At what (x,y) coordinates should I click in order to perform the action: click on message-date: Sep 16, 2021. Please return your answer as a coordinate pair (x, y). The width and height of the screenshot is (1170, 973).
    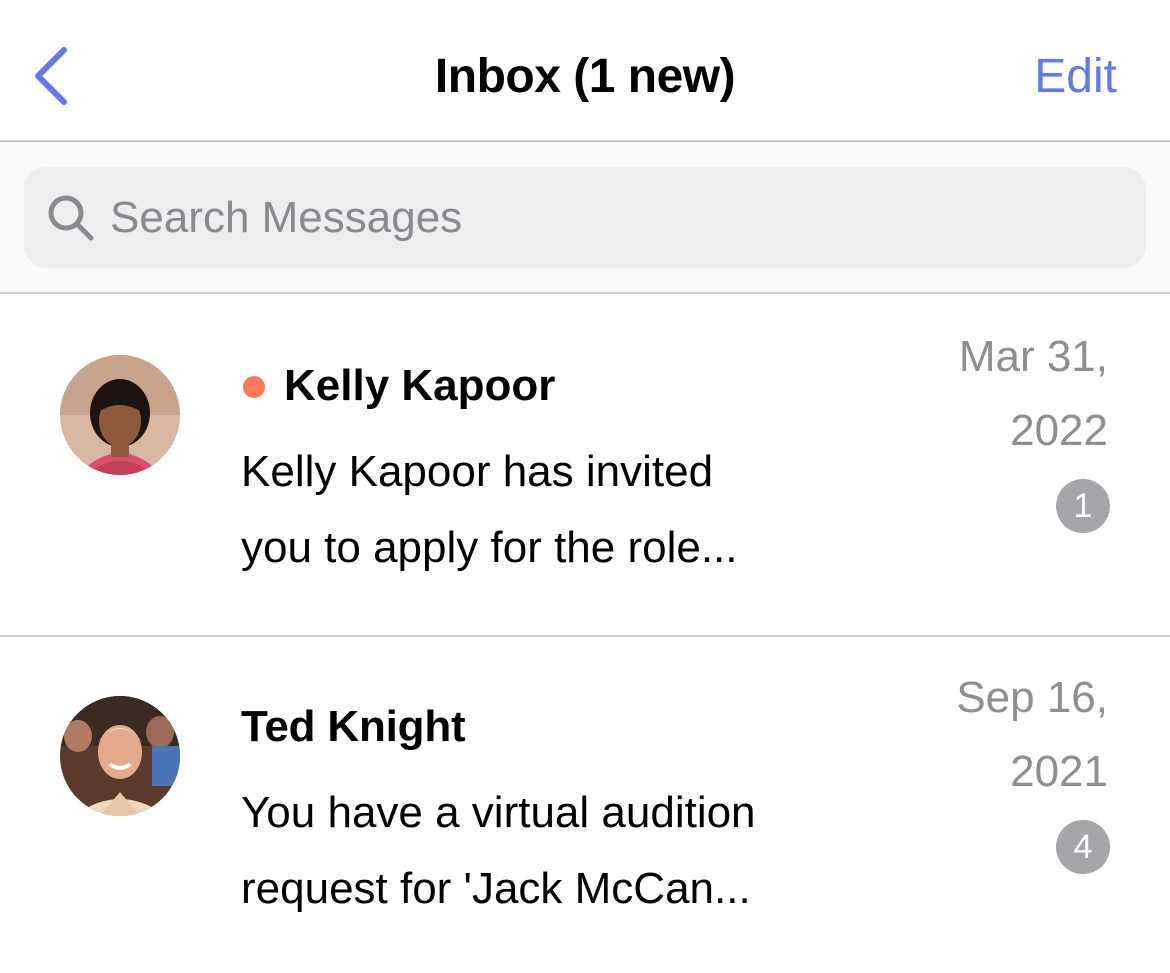
    Looking at the image, I should click on (978, 735).